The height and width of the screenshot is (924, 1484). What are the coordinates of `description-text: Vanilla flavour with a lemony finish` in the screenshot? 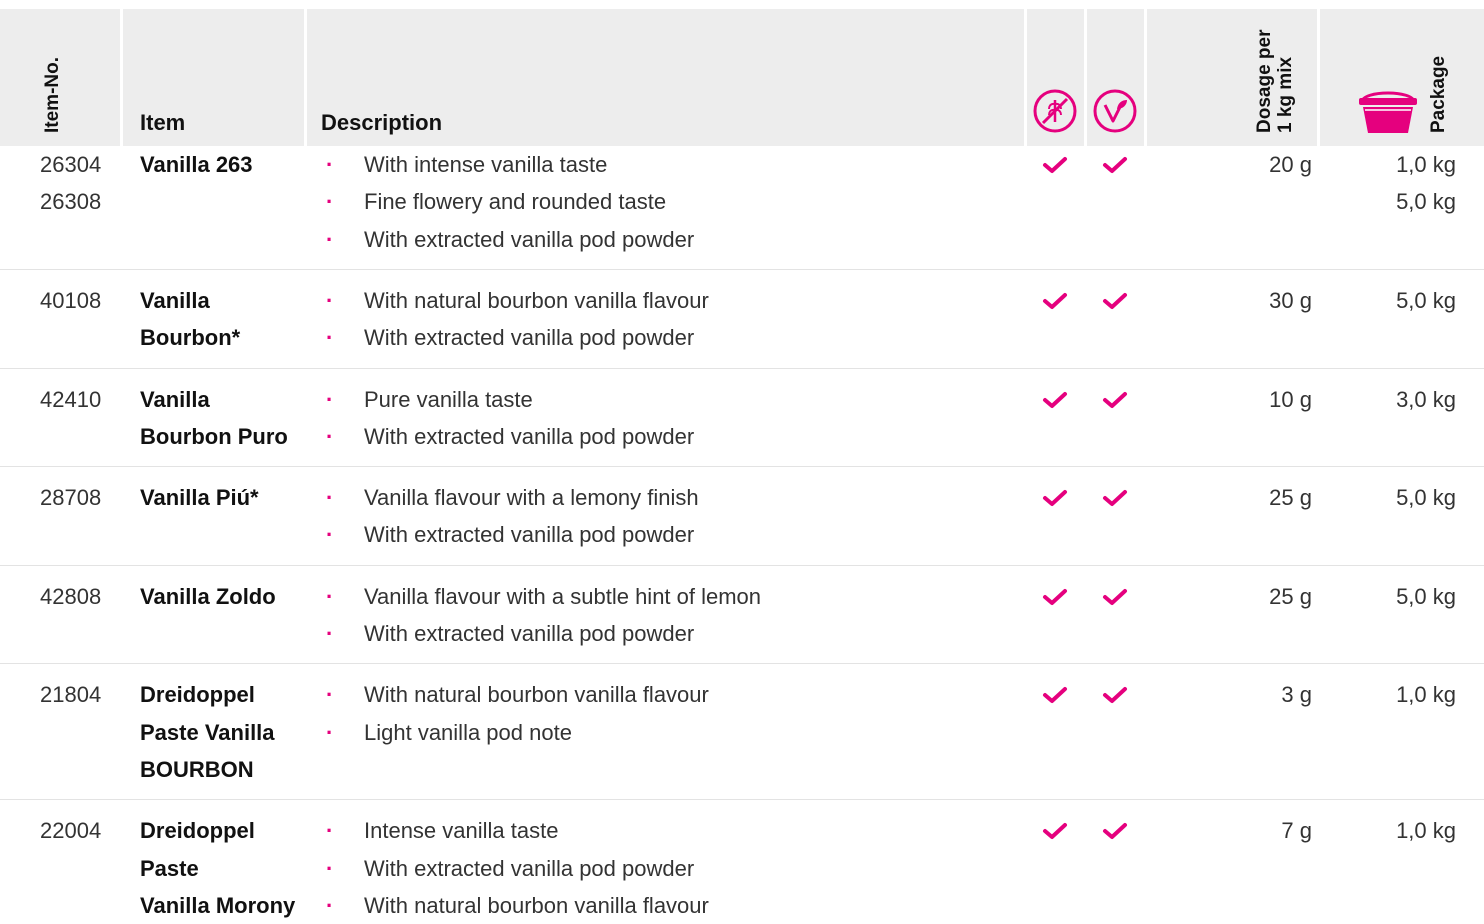 It's located at (531, 498).